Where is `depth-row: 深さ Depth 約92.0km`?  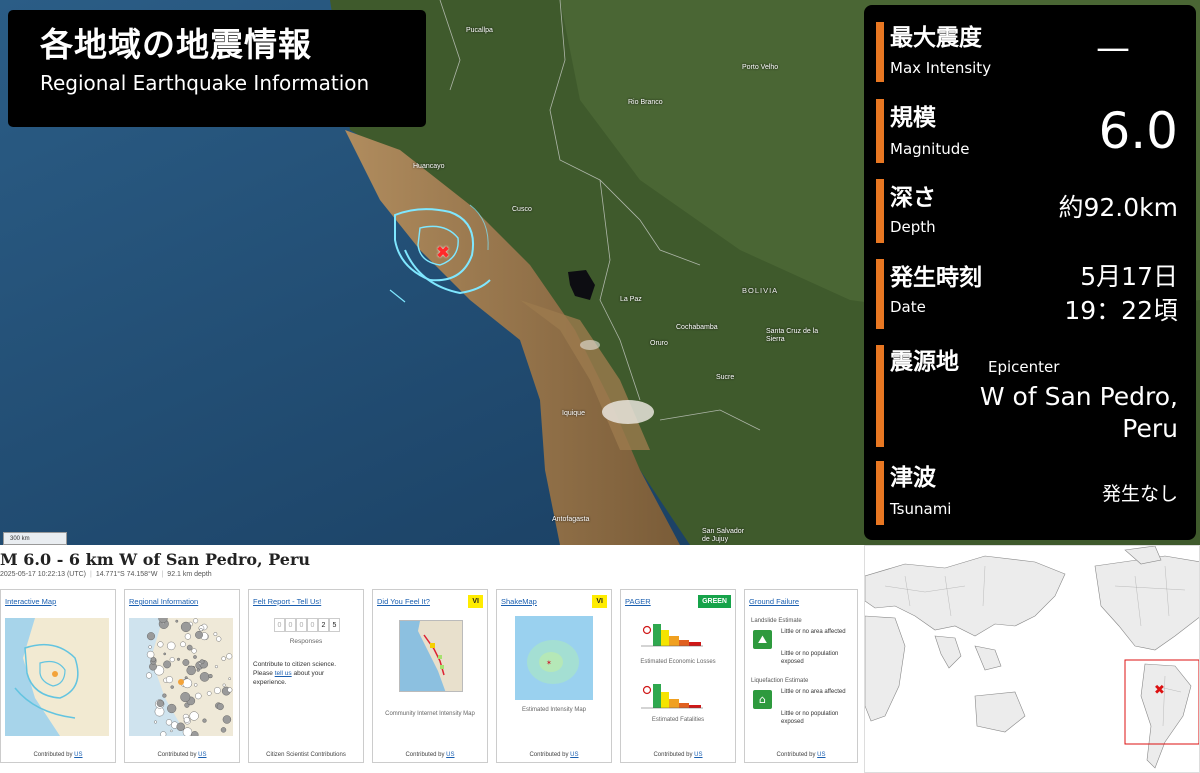 depth-row: 深さ Depth 約92.0km is located at coordinates (1034, 211).